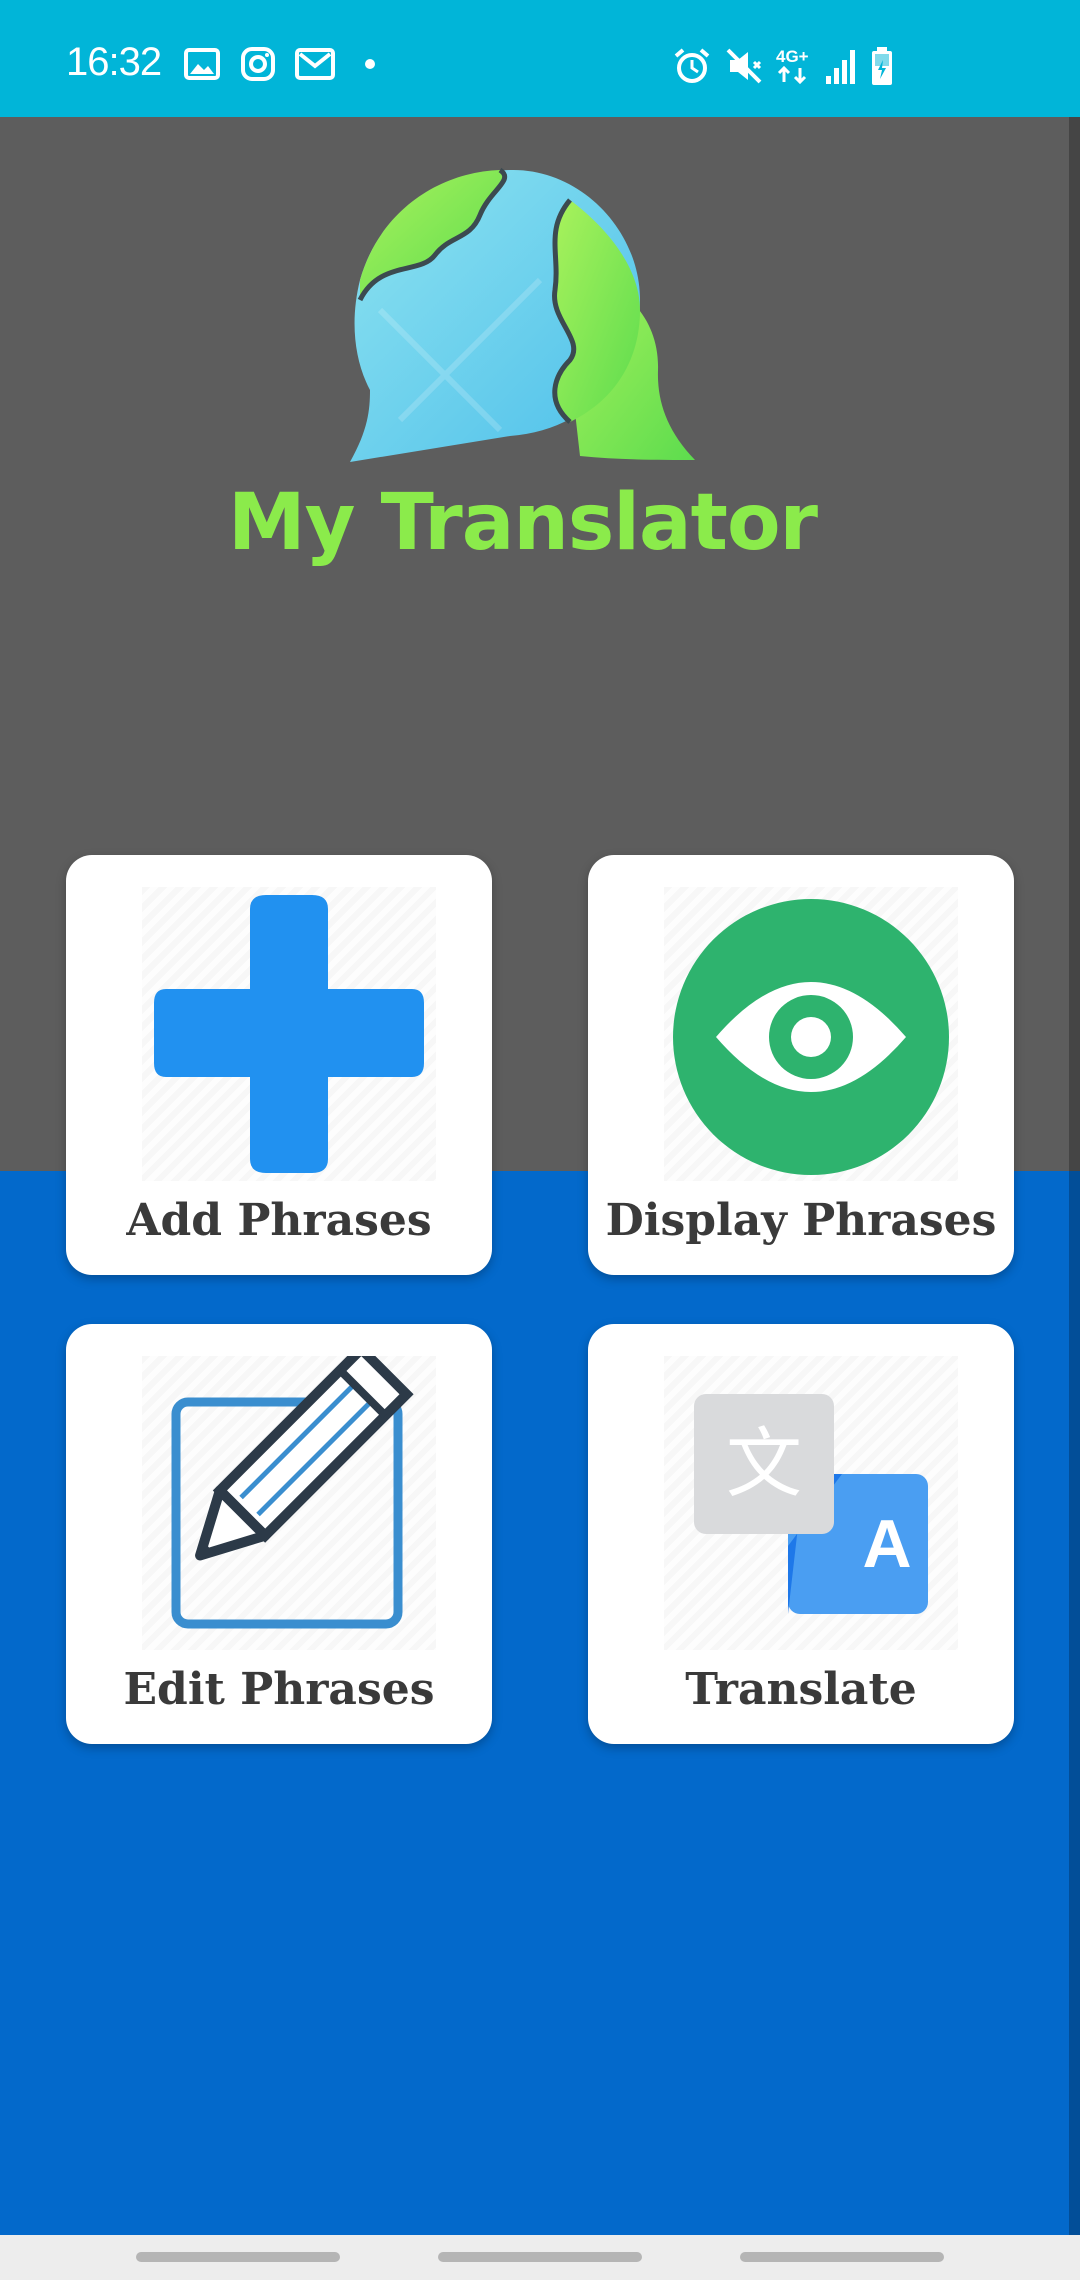 The height and width of the screenshot is (2280, 1080). What do you see at coordinates (796, 68) in the screenshot?
I see `network-4g-icon: 4G+` at bounding box center [796, 68].